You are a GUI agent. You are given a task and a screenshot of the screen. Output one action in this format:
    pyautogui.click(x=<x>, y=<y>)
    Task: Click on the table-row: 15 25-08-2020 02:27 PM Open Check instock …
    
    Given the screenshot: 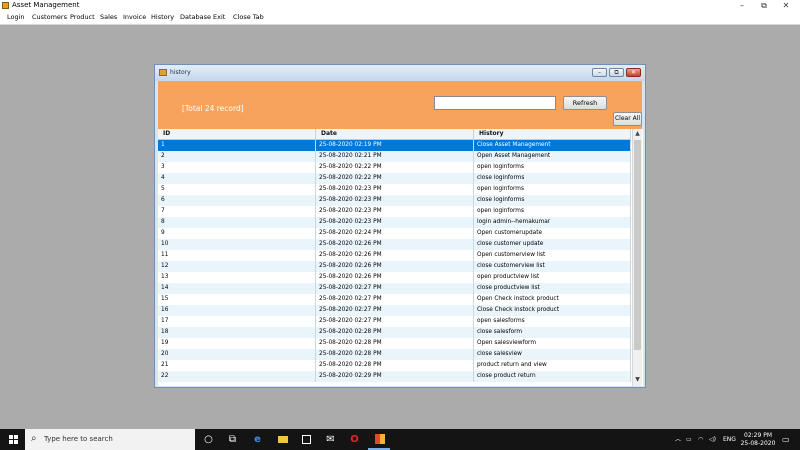 What is the action you would take?
    pyautogui.click(x=394, y=299)
    